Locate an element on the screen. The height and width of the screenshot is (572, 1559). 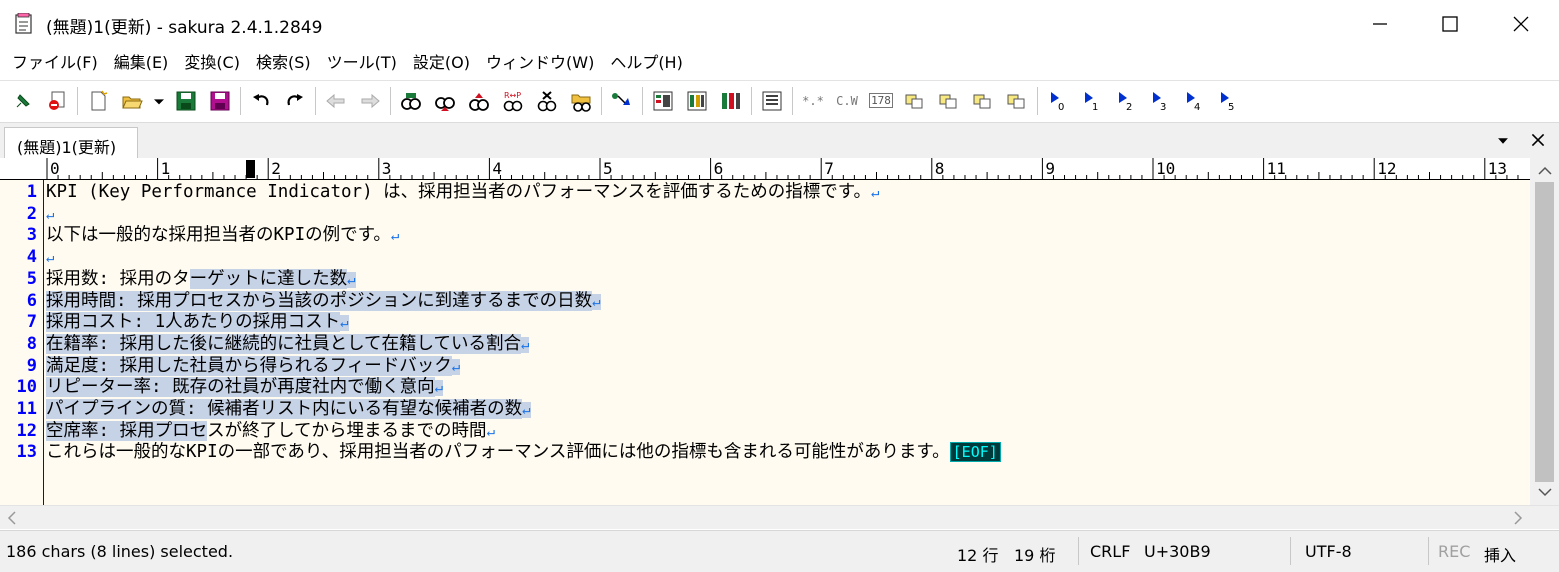
macro-flag-icon: 3 is located at coordinates (1159, 102).